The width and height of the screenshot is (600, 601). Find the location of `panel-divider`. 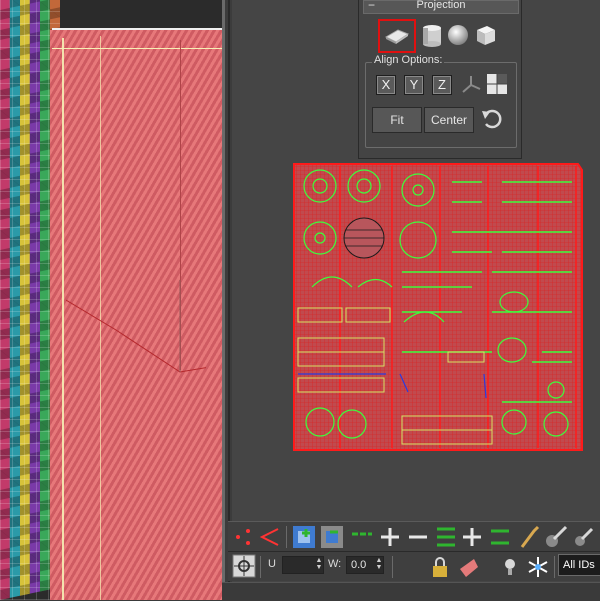

panel-divider is located at coordinates (229, 300).